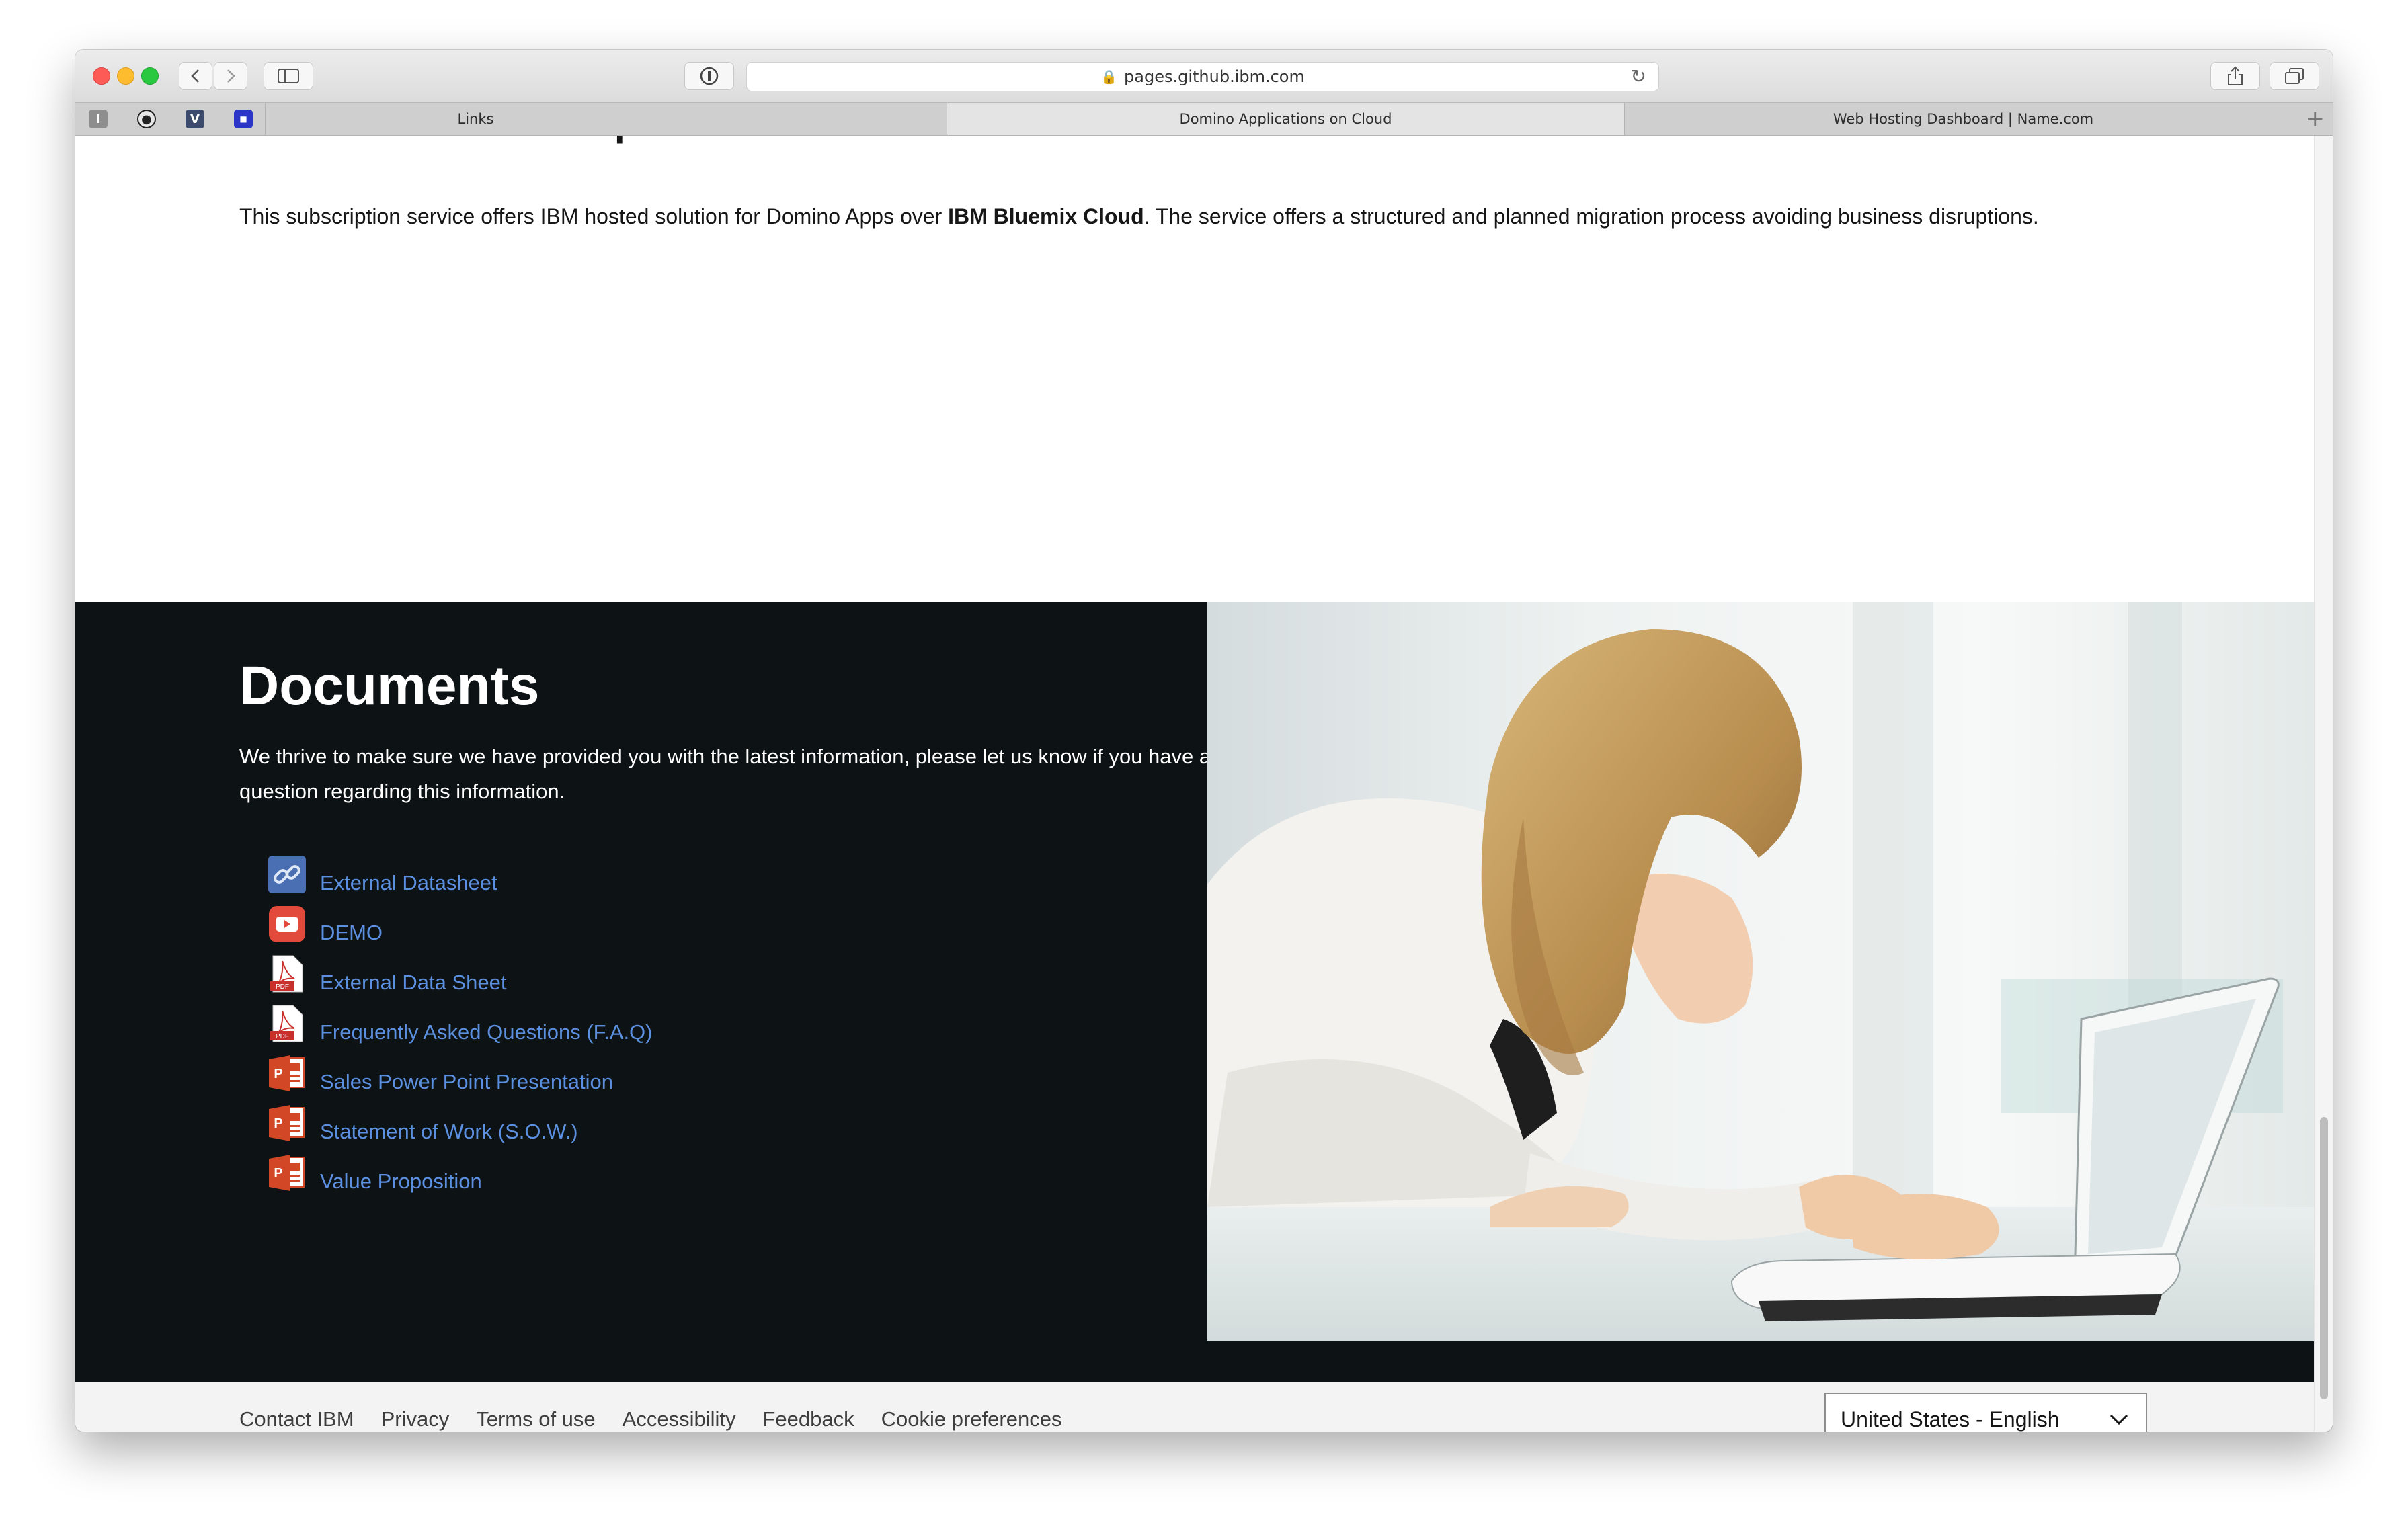 The image size is (2408, 1531). Describe the element at coordinates (503, 925) in the screenshot. I see `list-item: DEMO` at that location.